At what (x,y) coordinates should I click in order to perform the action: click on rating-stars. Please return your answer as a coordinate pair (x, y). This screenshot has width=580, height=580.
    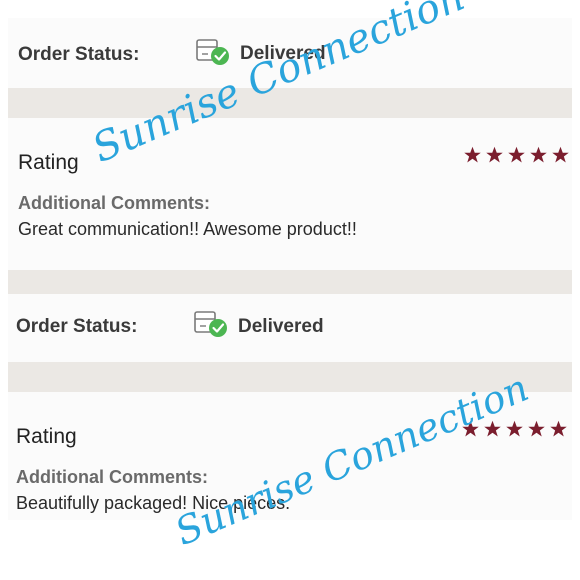
    Looking at the image, I should click on (516, 155).